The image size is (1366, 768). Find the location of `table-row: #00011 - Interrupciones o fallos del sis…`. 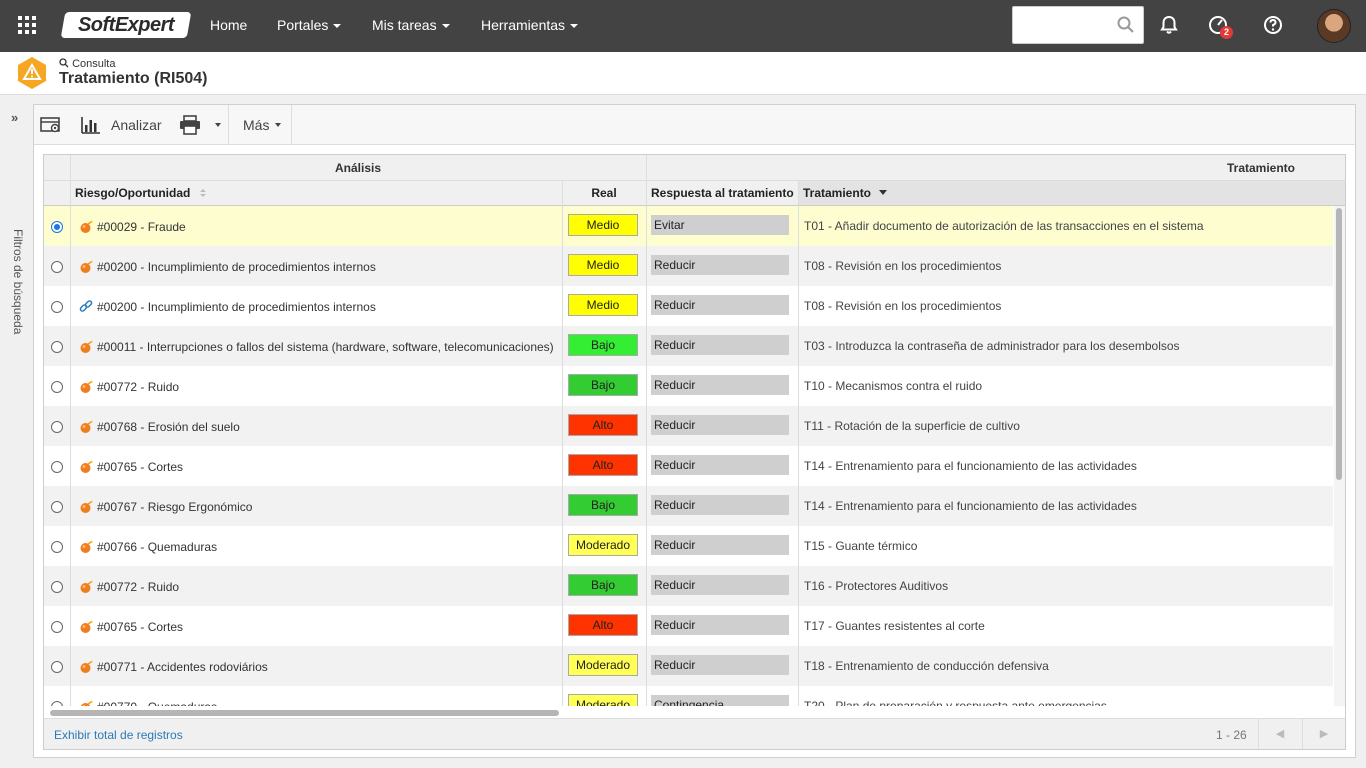

table-row: #00011 - Interrupciones o fallos del sis… is located at coordinates (688, 346).